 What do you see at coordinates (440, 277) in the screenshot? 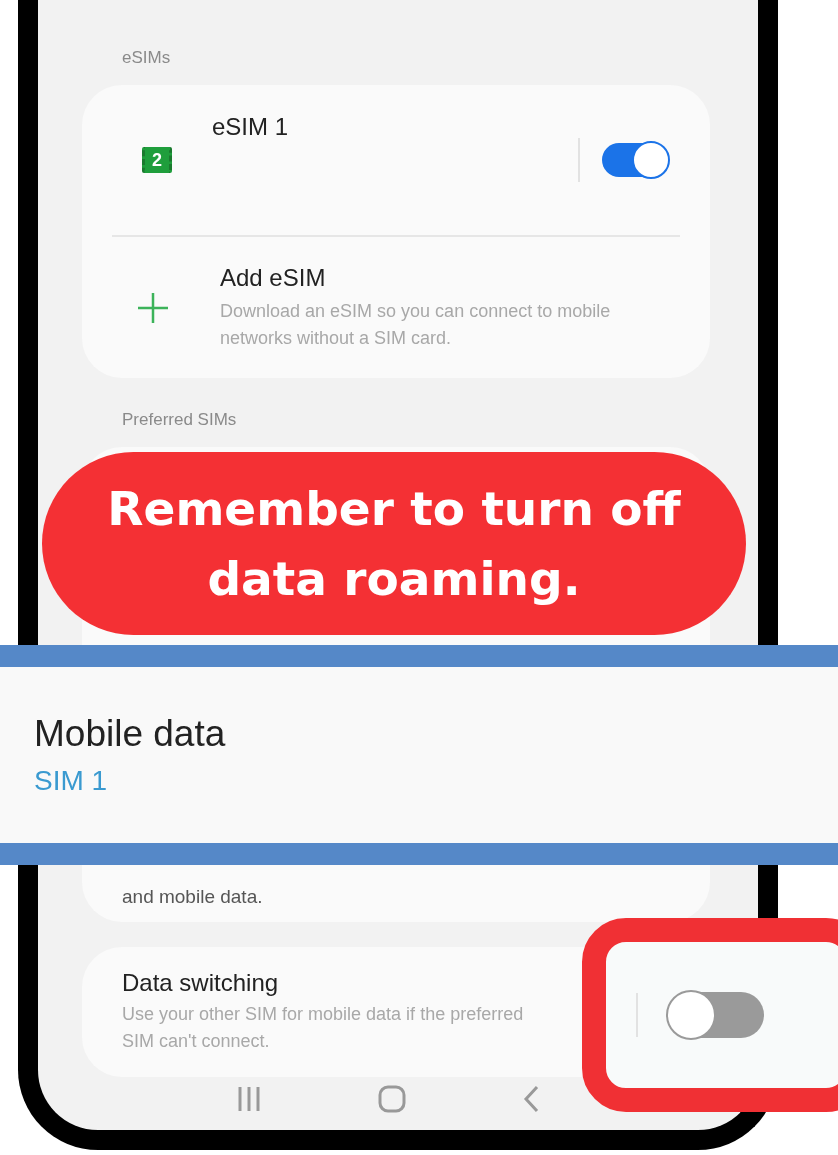
I see `add-esim-title: Add eSIM` at bounding box center [440, 277].